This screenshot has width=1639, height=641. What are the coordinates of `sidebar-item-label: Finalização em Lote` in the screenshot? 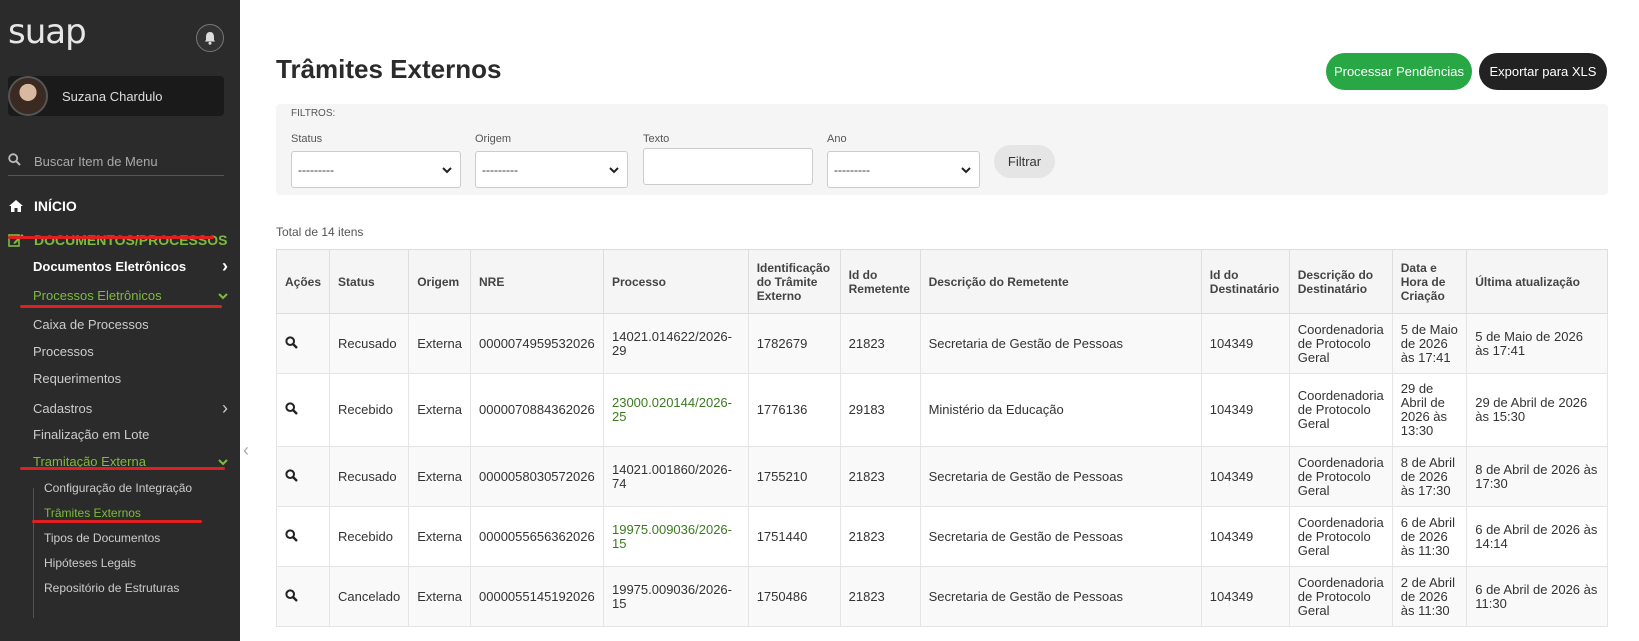 It's located at (91, 434).